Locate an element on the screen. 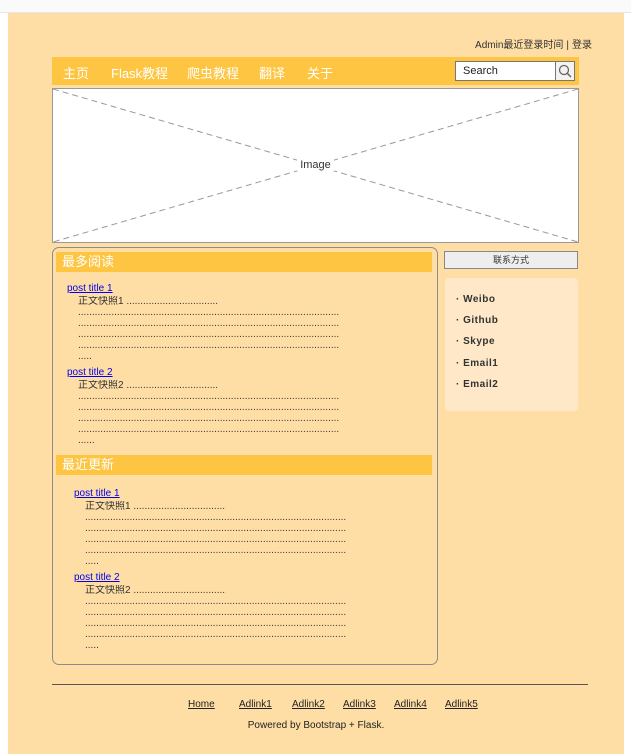 This screenshot has width=631, height=754. browser-top-strip is located at coordinates (315, 6).